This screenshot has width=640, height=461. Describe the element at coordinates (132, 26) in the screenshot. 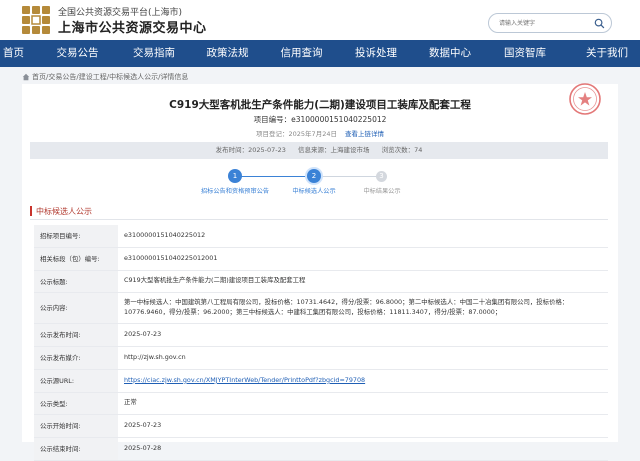

I see `site-title: 上海市公共资源交易中心` at that location.